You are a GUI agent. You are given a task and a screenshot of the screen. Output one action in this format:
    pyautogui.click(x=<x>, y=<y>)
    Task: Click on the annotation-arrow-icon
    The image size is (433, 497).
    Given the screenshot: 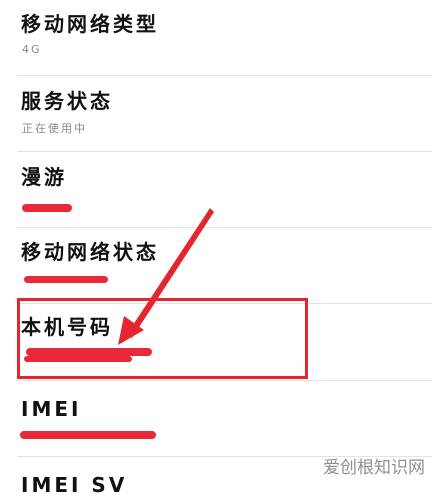 What is the action you would take?
    pyautogui.click(x=166, y=276)
    